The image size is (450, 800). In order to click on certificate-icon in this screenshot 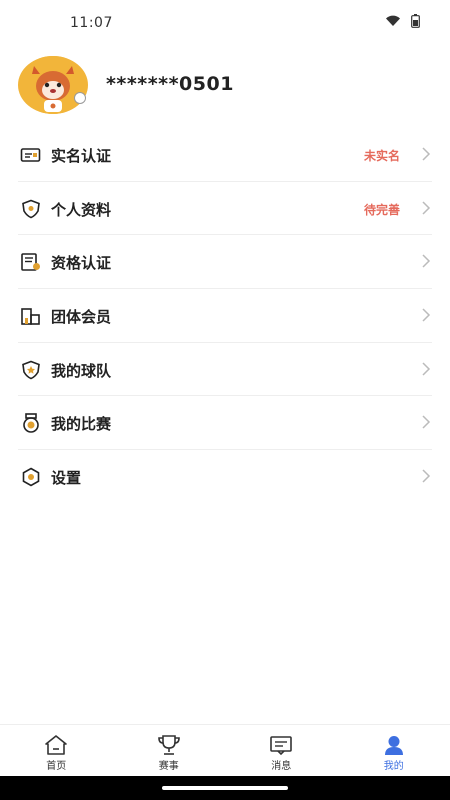, I will do `click(30, 262)`.